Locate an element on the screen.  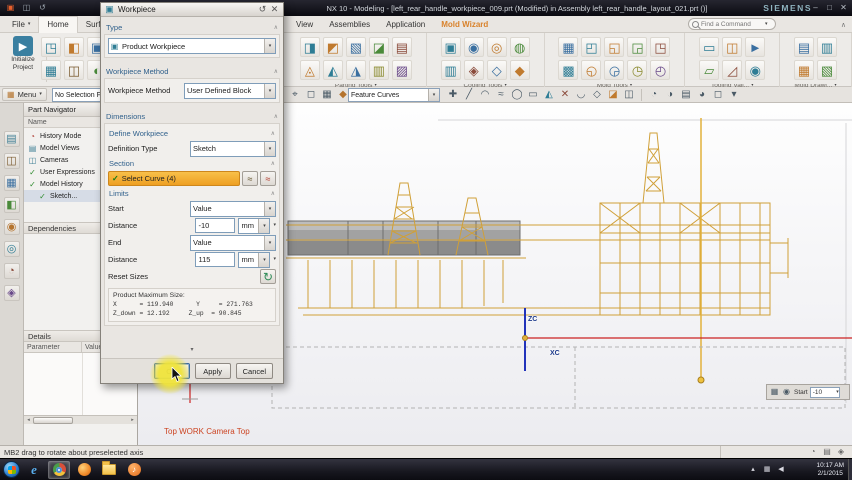
enlarge-surface-icon: ◮ is located at coordinates (355, 70).